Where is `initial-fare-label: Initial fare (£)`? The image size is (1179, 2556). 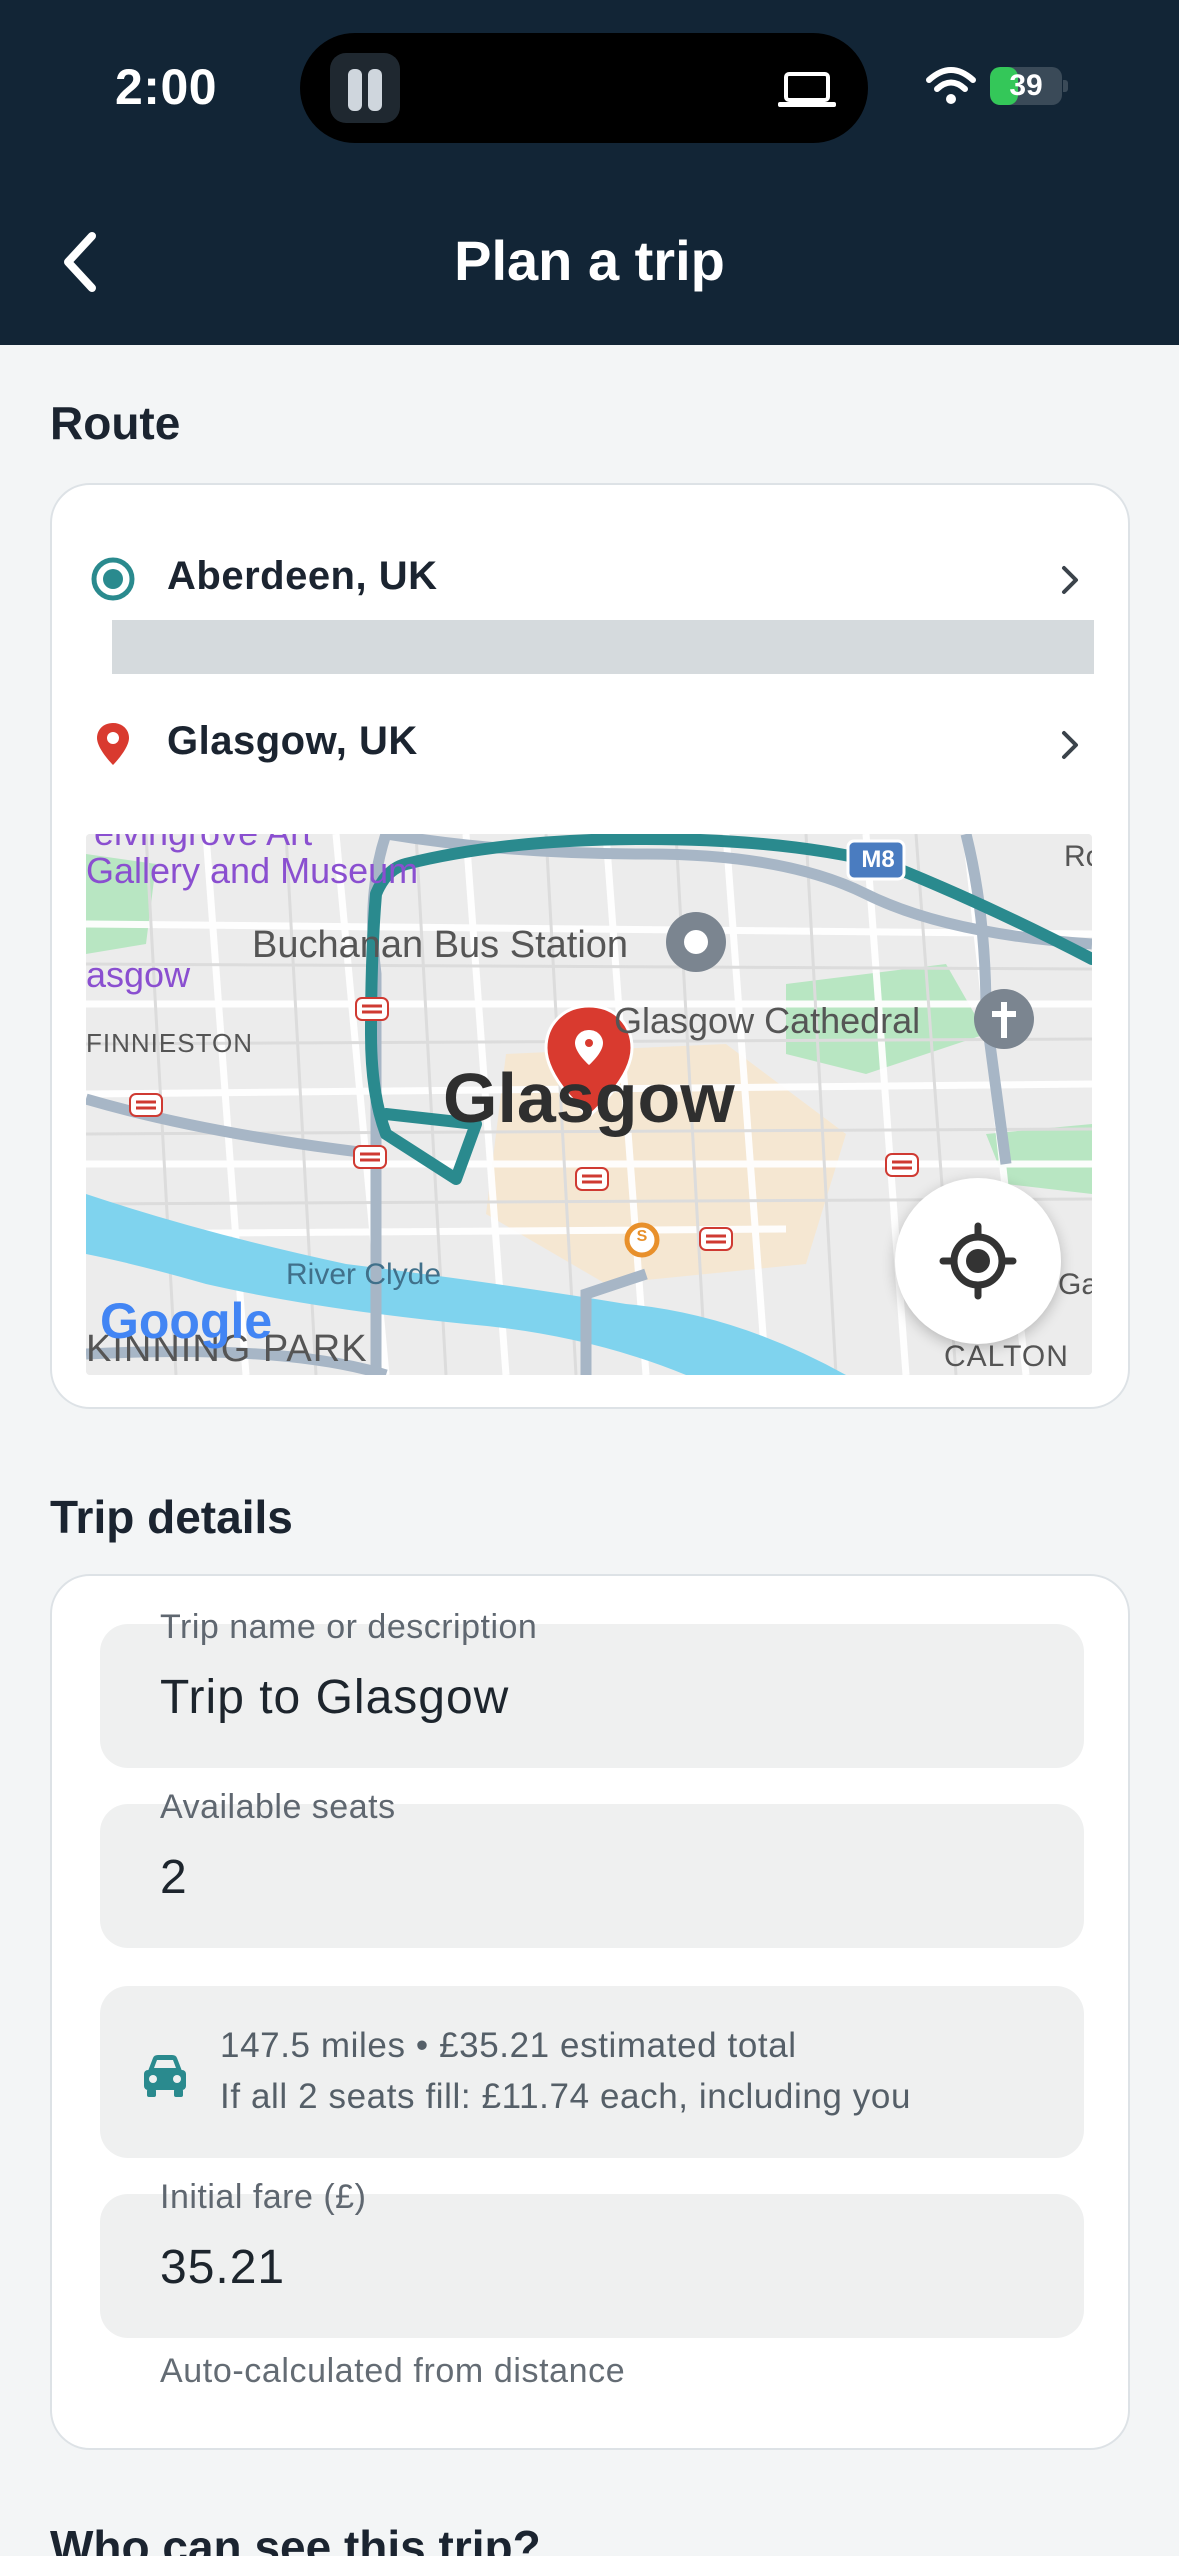 initial-fare-label: Initial fare (£) is located at coordinates (263, 2197).